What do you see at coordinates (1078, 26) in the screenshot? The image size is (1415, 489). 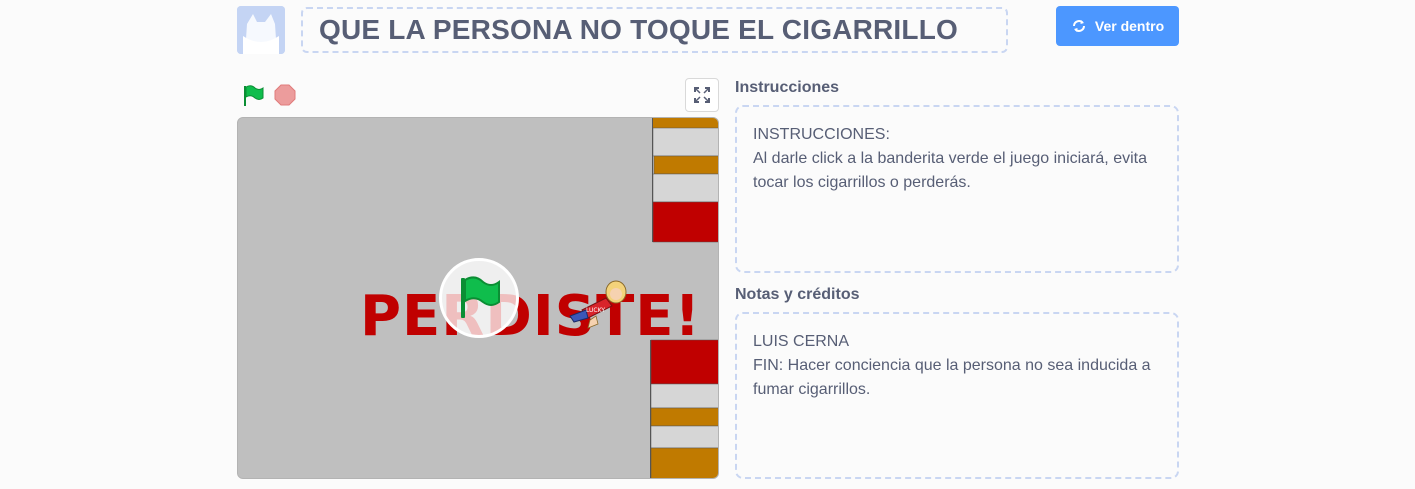 I see `remix-icon` at bounding box center [1078, 26].